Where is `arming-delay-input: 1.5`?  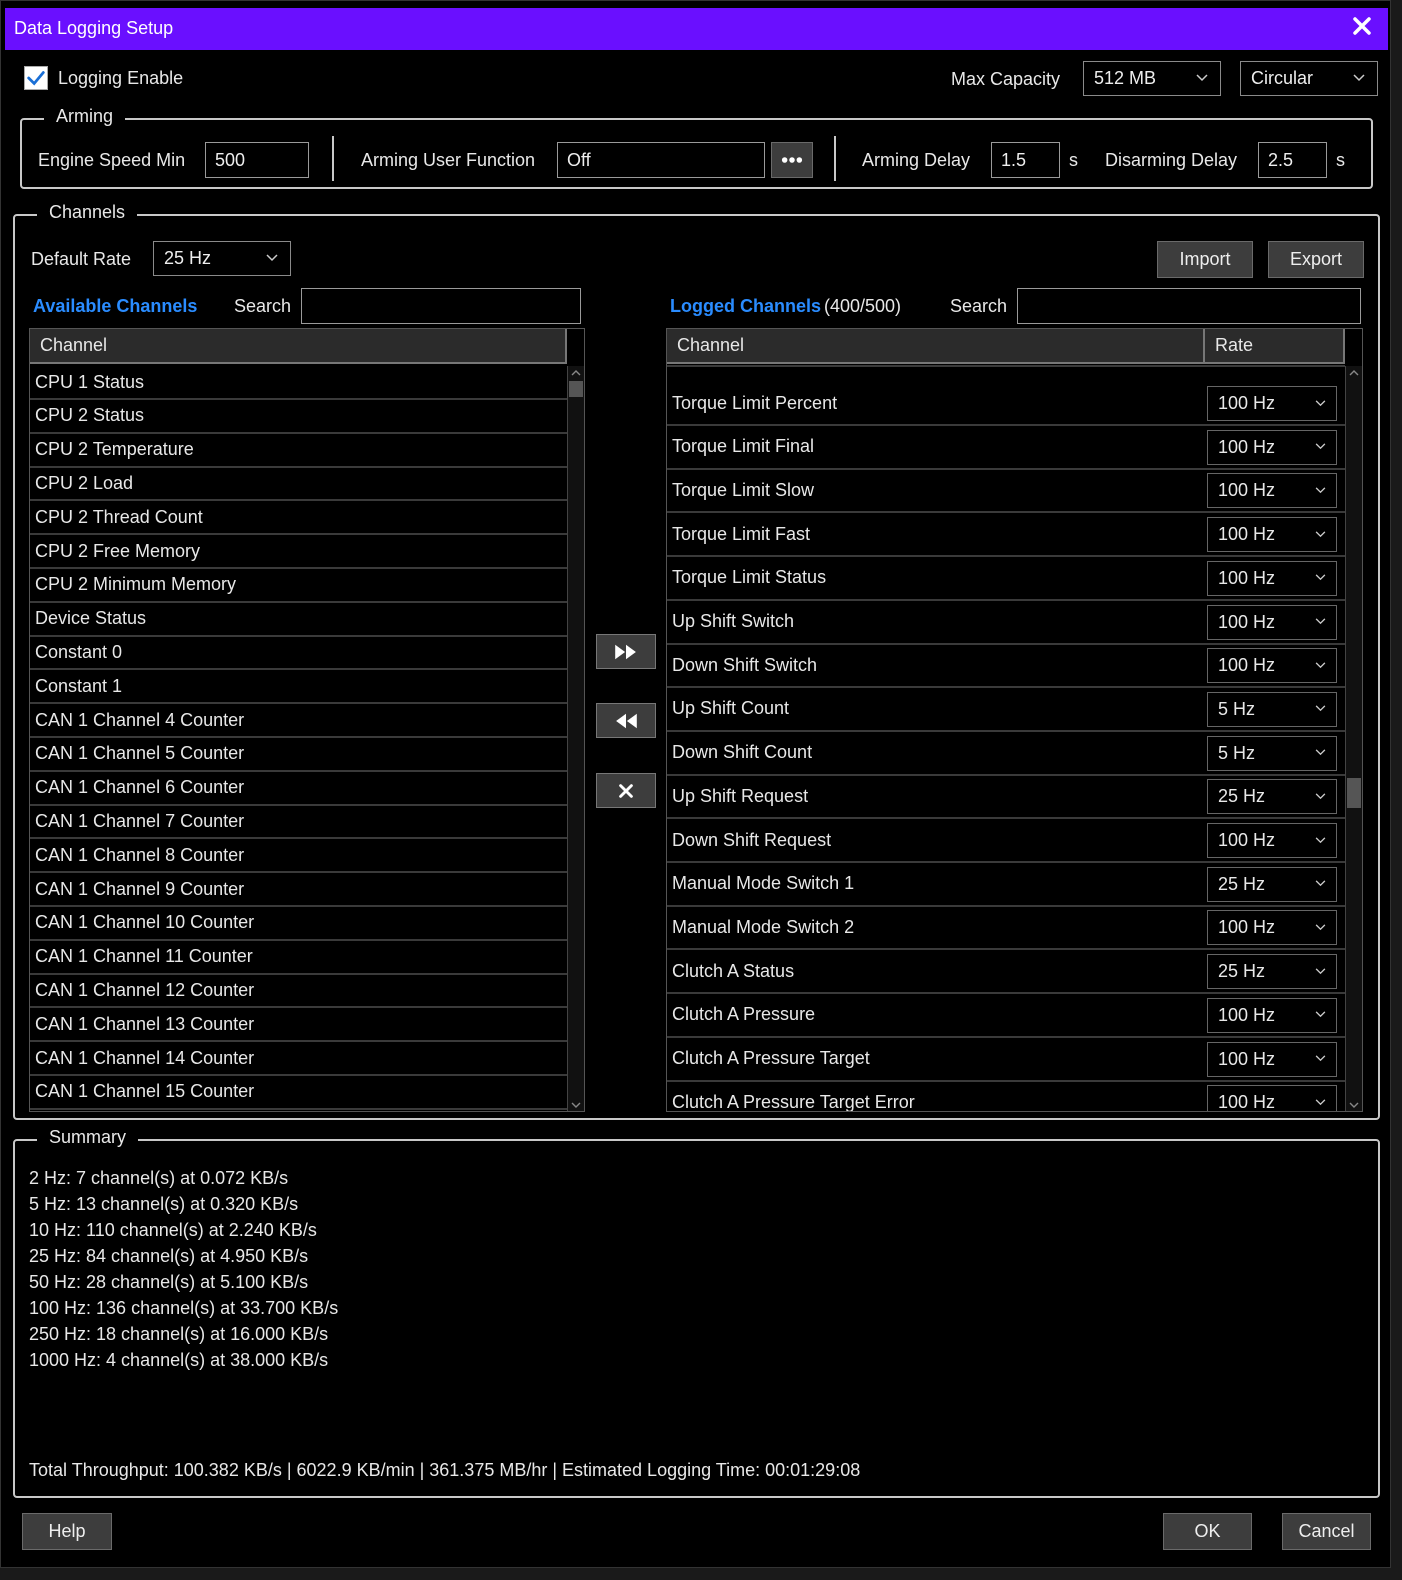 arming-delay-input: 1.5 is located at coordinates (1025, 160).